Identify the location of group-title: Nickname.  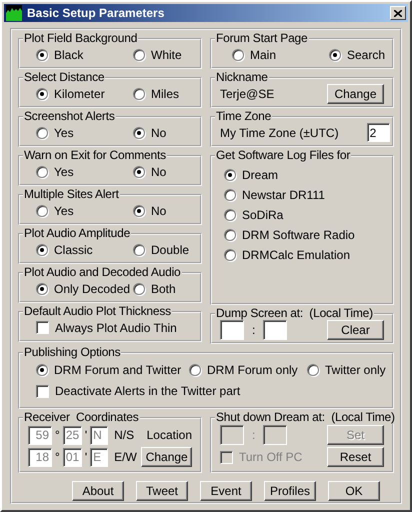
(242, 77).